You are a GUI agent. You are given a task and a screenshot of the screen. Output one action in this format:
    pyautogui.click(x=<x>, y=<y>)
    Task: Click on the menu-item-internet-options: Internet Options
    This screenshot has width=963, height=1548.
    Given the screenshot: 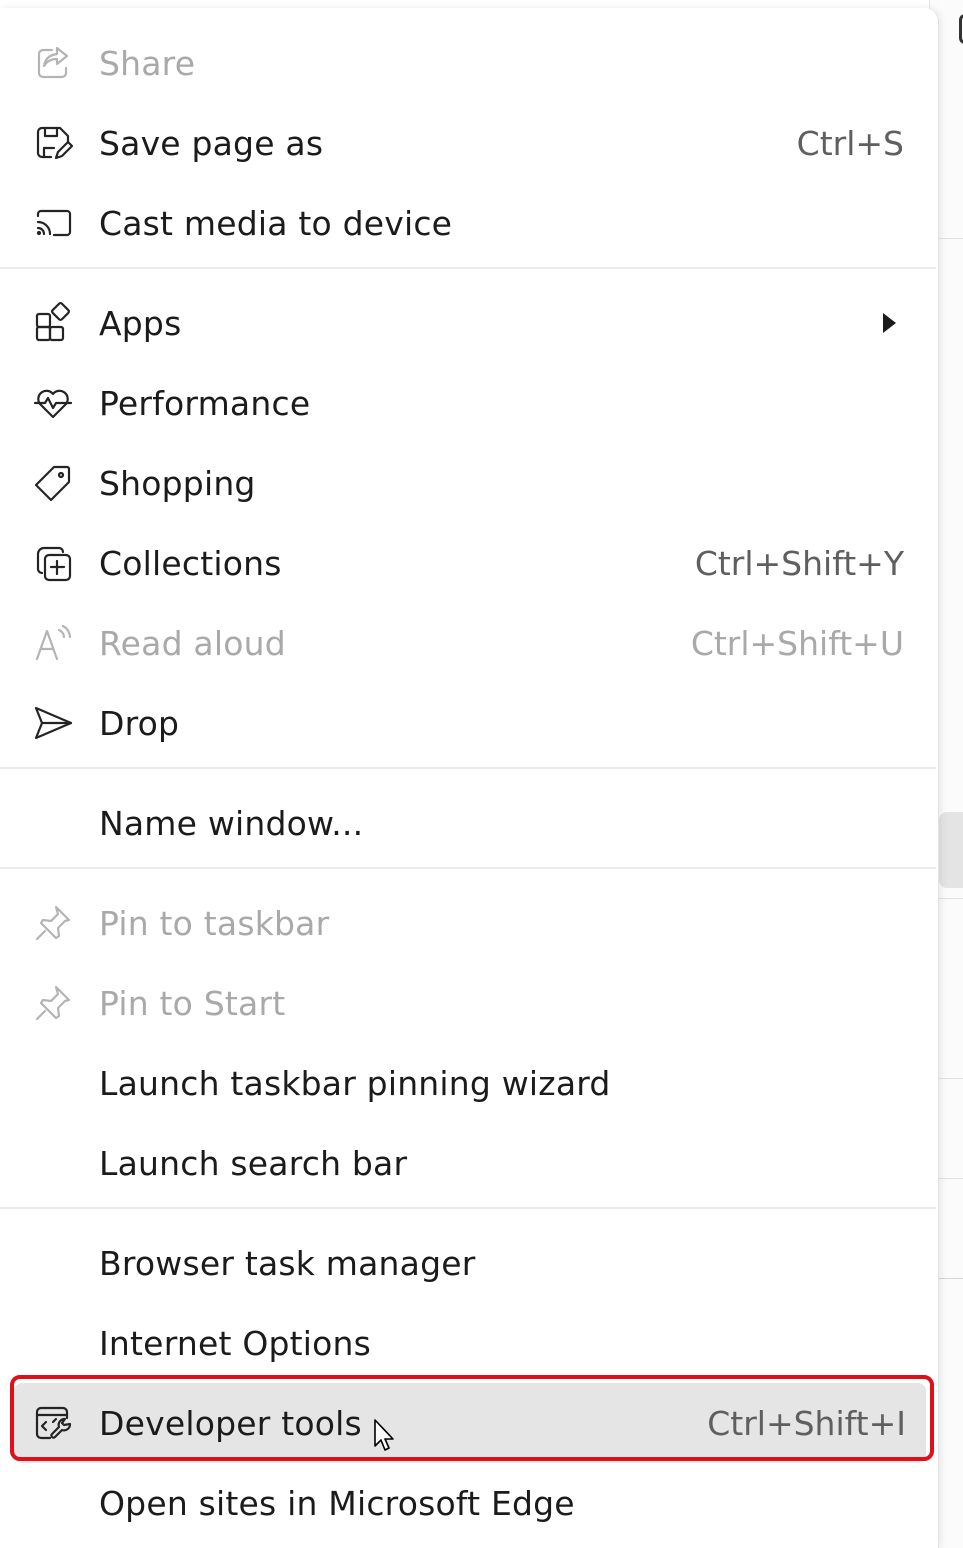 What is the action you would take?
    pyautogui.click(x=469, y=1343)
    